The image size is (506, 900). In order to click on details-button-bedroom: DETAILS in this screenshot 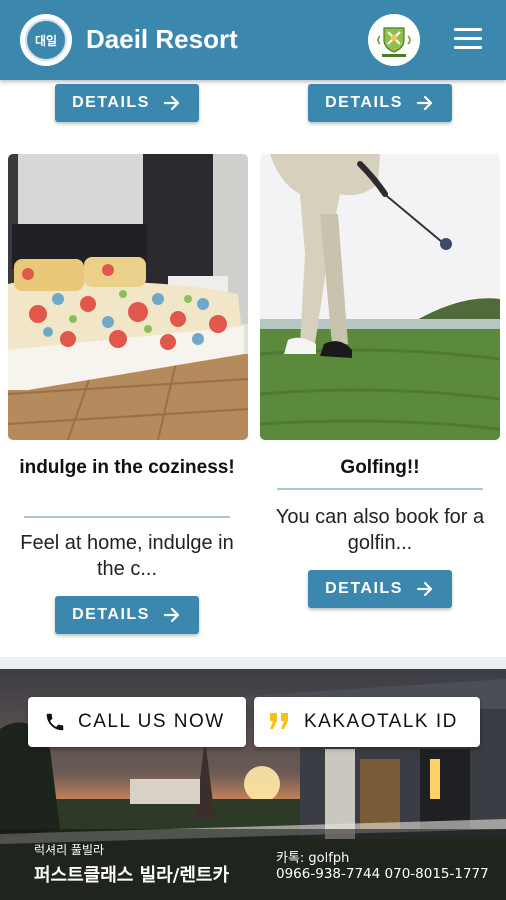, I will do `click(127, 615)`.